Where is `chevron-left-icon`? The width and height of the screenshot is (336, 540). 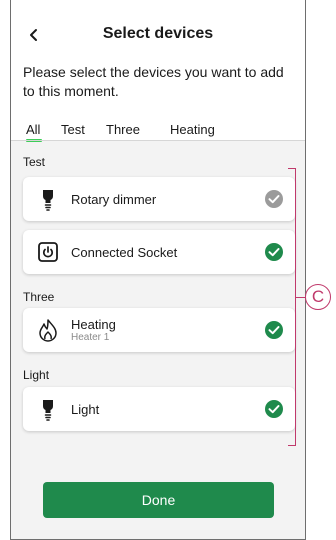
chevron-left-icon is located at coordinates (33, 35).